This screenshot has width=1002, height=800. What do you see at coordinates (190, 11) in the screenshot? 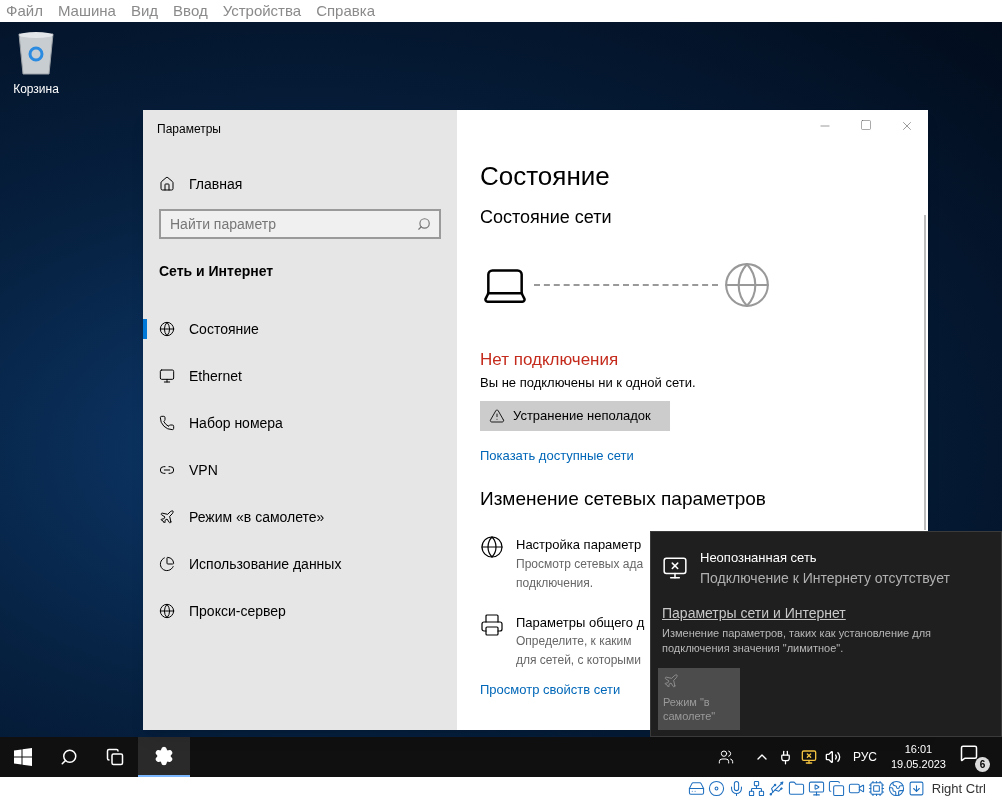
I see `menu-item: Ввод` at bounding box center [190, 11].